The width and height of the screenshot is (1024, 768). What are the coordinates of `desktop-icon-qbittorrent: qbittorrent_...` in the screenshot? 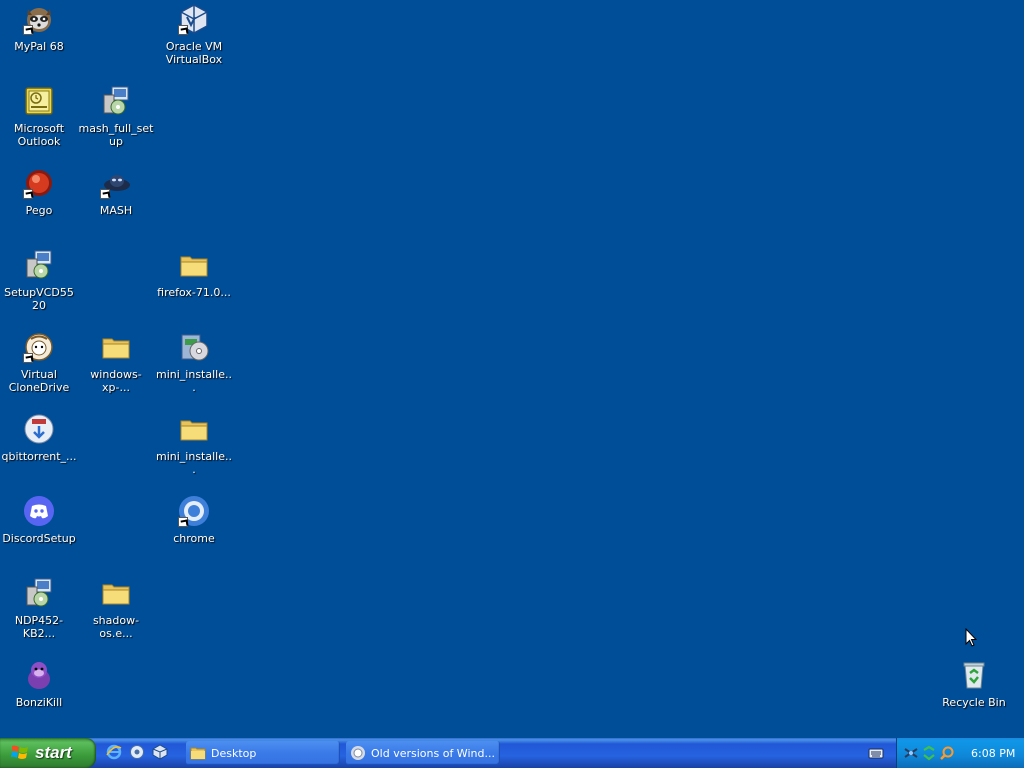 It's located at (39, 438).